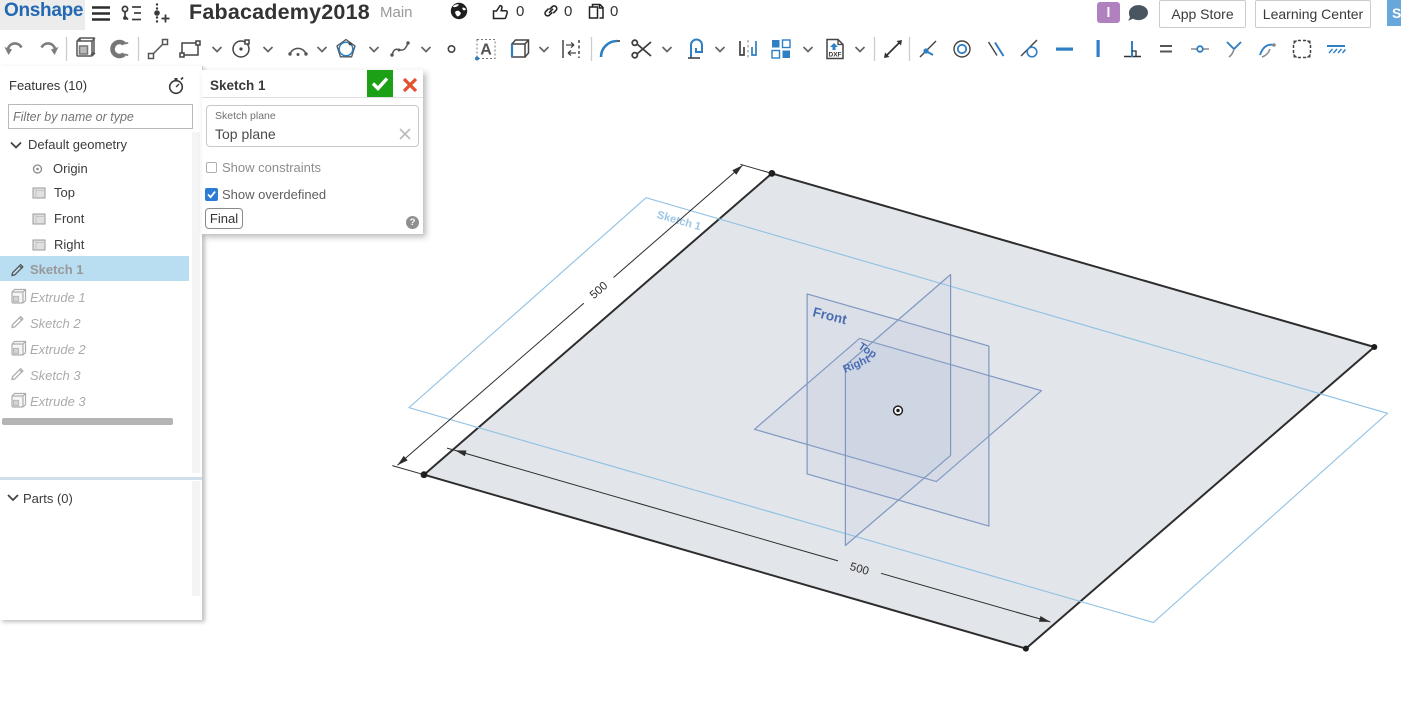 The height and width of the screenshot is (704, 1401). I want to click on svg-text: 500, so click(599, 291).